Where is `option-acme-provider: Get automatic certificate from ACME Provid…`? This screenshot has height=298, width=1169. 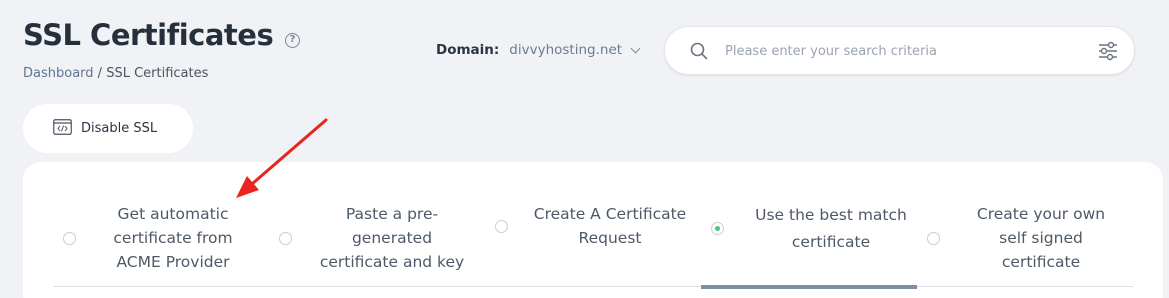
option-acme-provider: Get automatic certificate from ACME Provid… is located at coordinates (161, 245).